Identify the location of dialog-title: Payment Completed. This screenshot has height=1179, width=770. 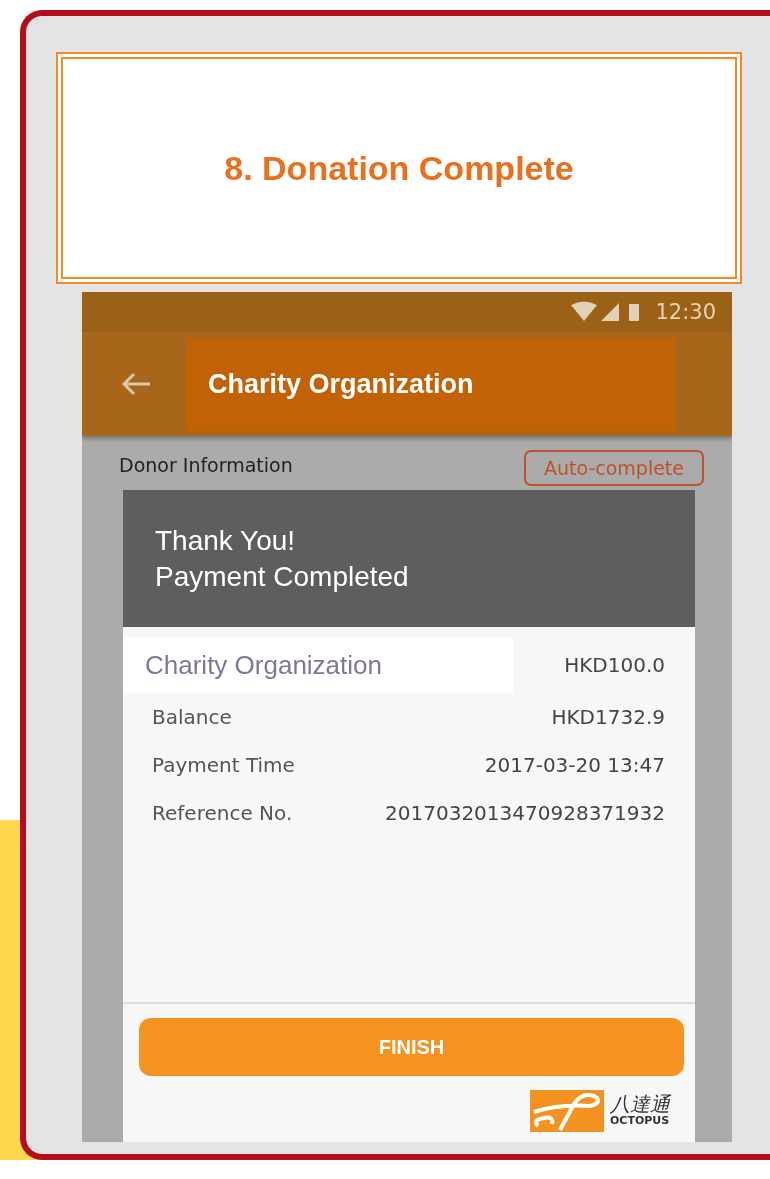
(282, 576).